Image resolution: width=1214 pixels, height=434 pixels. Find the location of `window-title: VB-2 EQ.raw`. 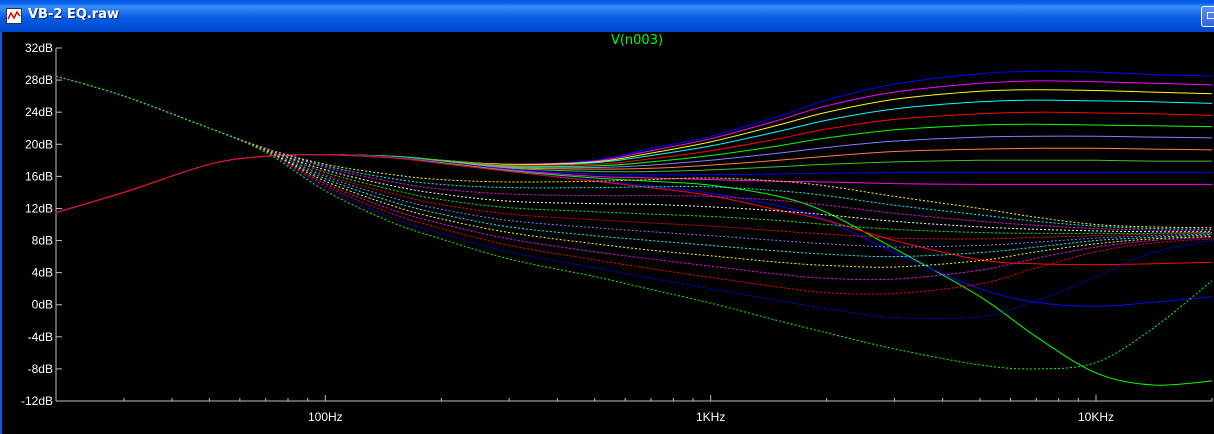

window-title: VB-2 EQ.raw is located at coordinates (73, 14).